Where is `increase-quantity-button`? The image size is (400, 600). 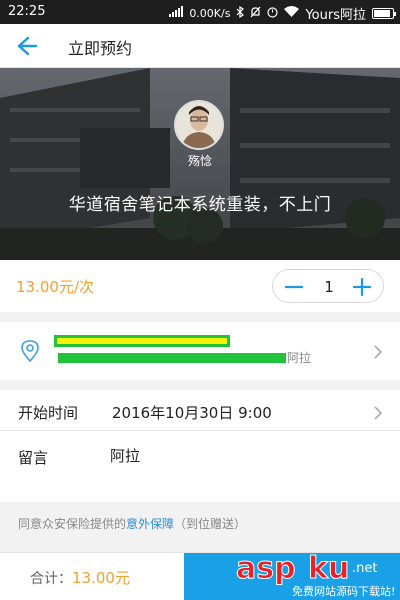 increase-quantity-button is located at coordinates (362, 287).